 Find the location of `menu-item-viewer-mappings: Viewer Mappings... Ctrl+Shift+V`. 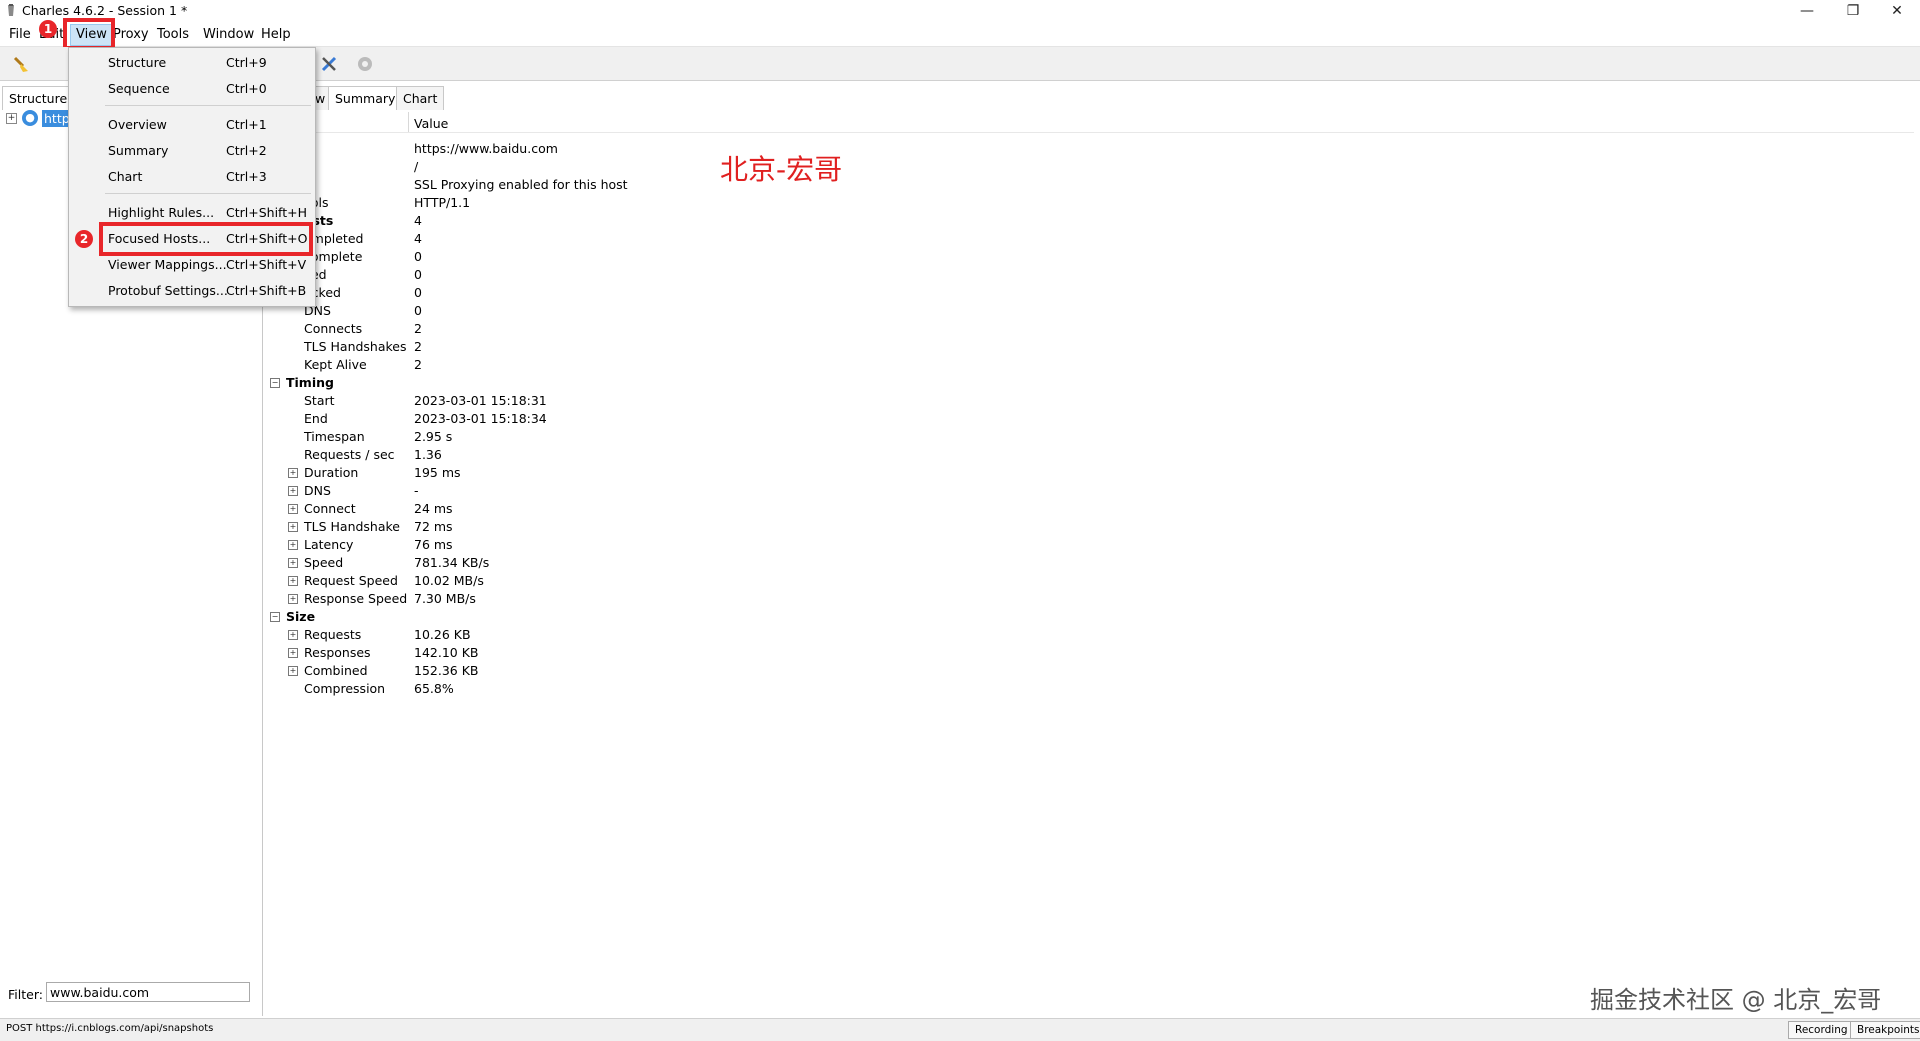

menu-item-viewer-mappings: Viewer Mappings... Ctrl+Shift+V is located at coordinates (192, 265).